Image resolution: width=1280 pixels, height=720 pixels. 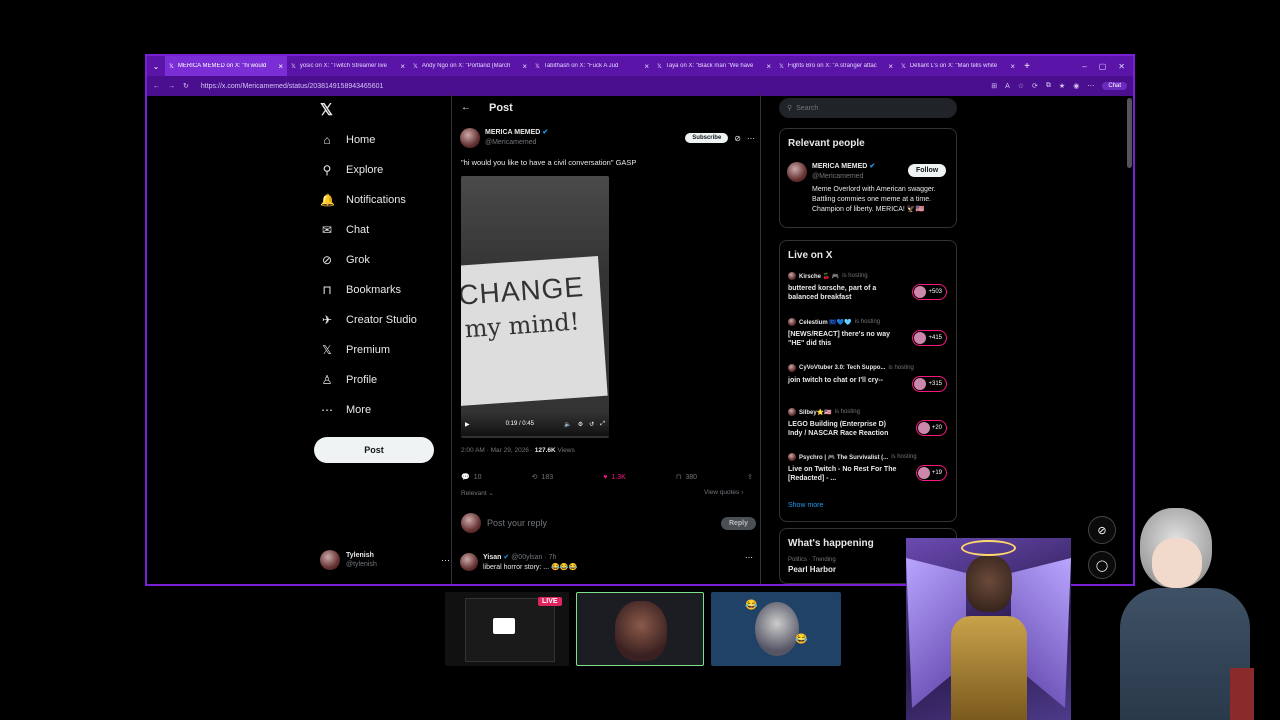 I want to click on bookmark-count: 380, so click(x=691, y=477).